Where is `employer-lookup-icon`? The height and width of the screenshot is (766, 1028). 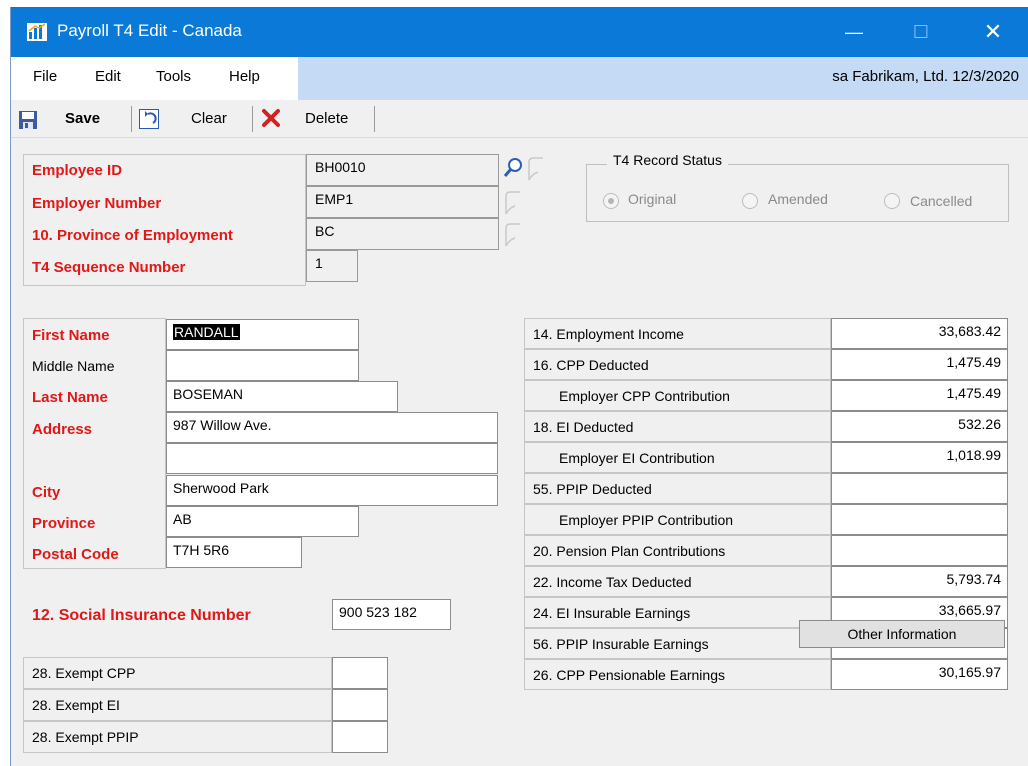 employer-lookup-icon is located at coordinates (513, 203).